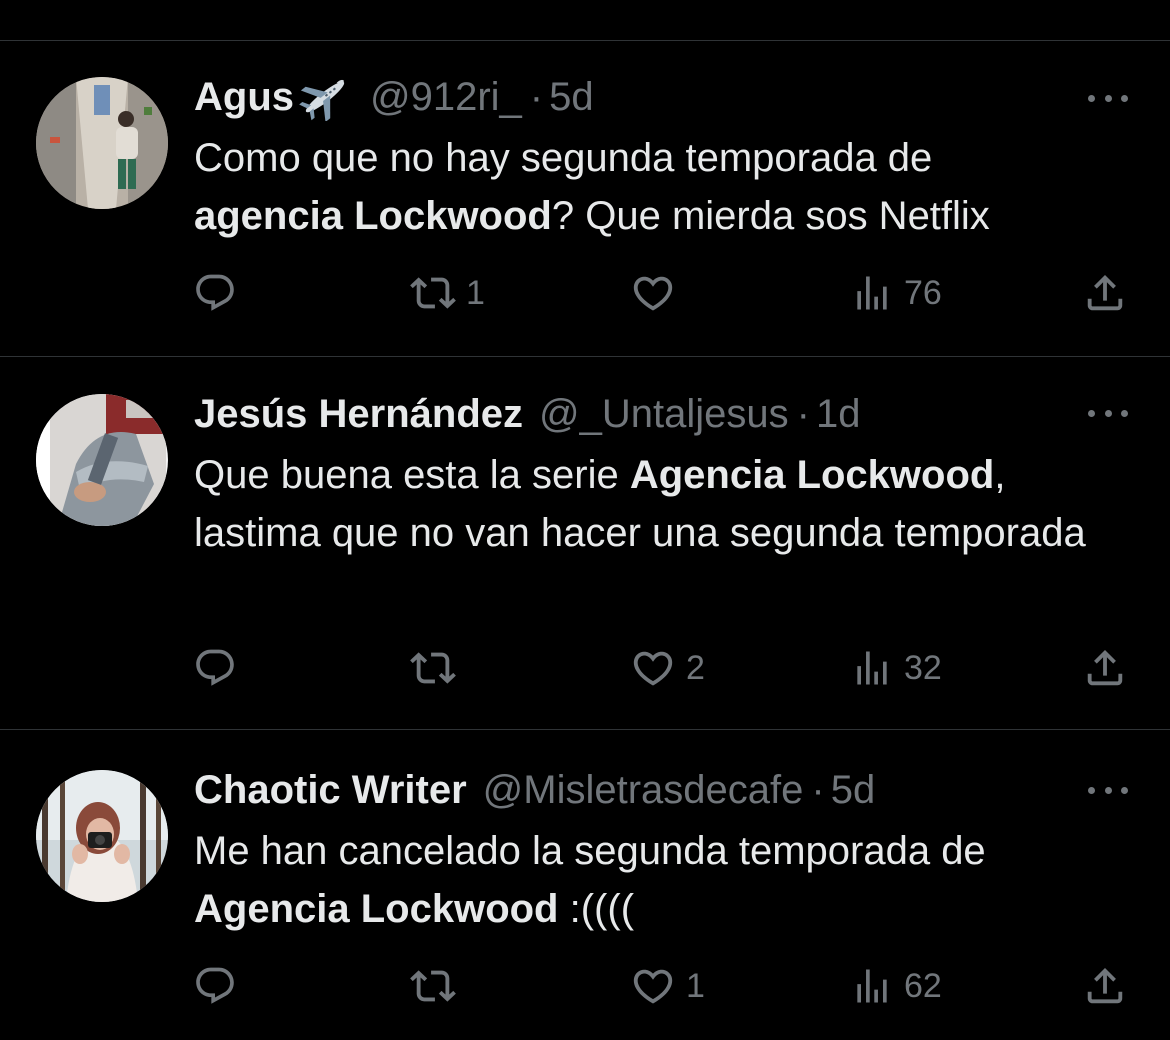  I want to click on airplane-emoji-icon, so click(325, 97).